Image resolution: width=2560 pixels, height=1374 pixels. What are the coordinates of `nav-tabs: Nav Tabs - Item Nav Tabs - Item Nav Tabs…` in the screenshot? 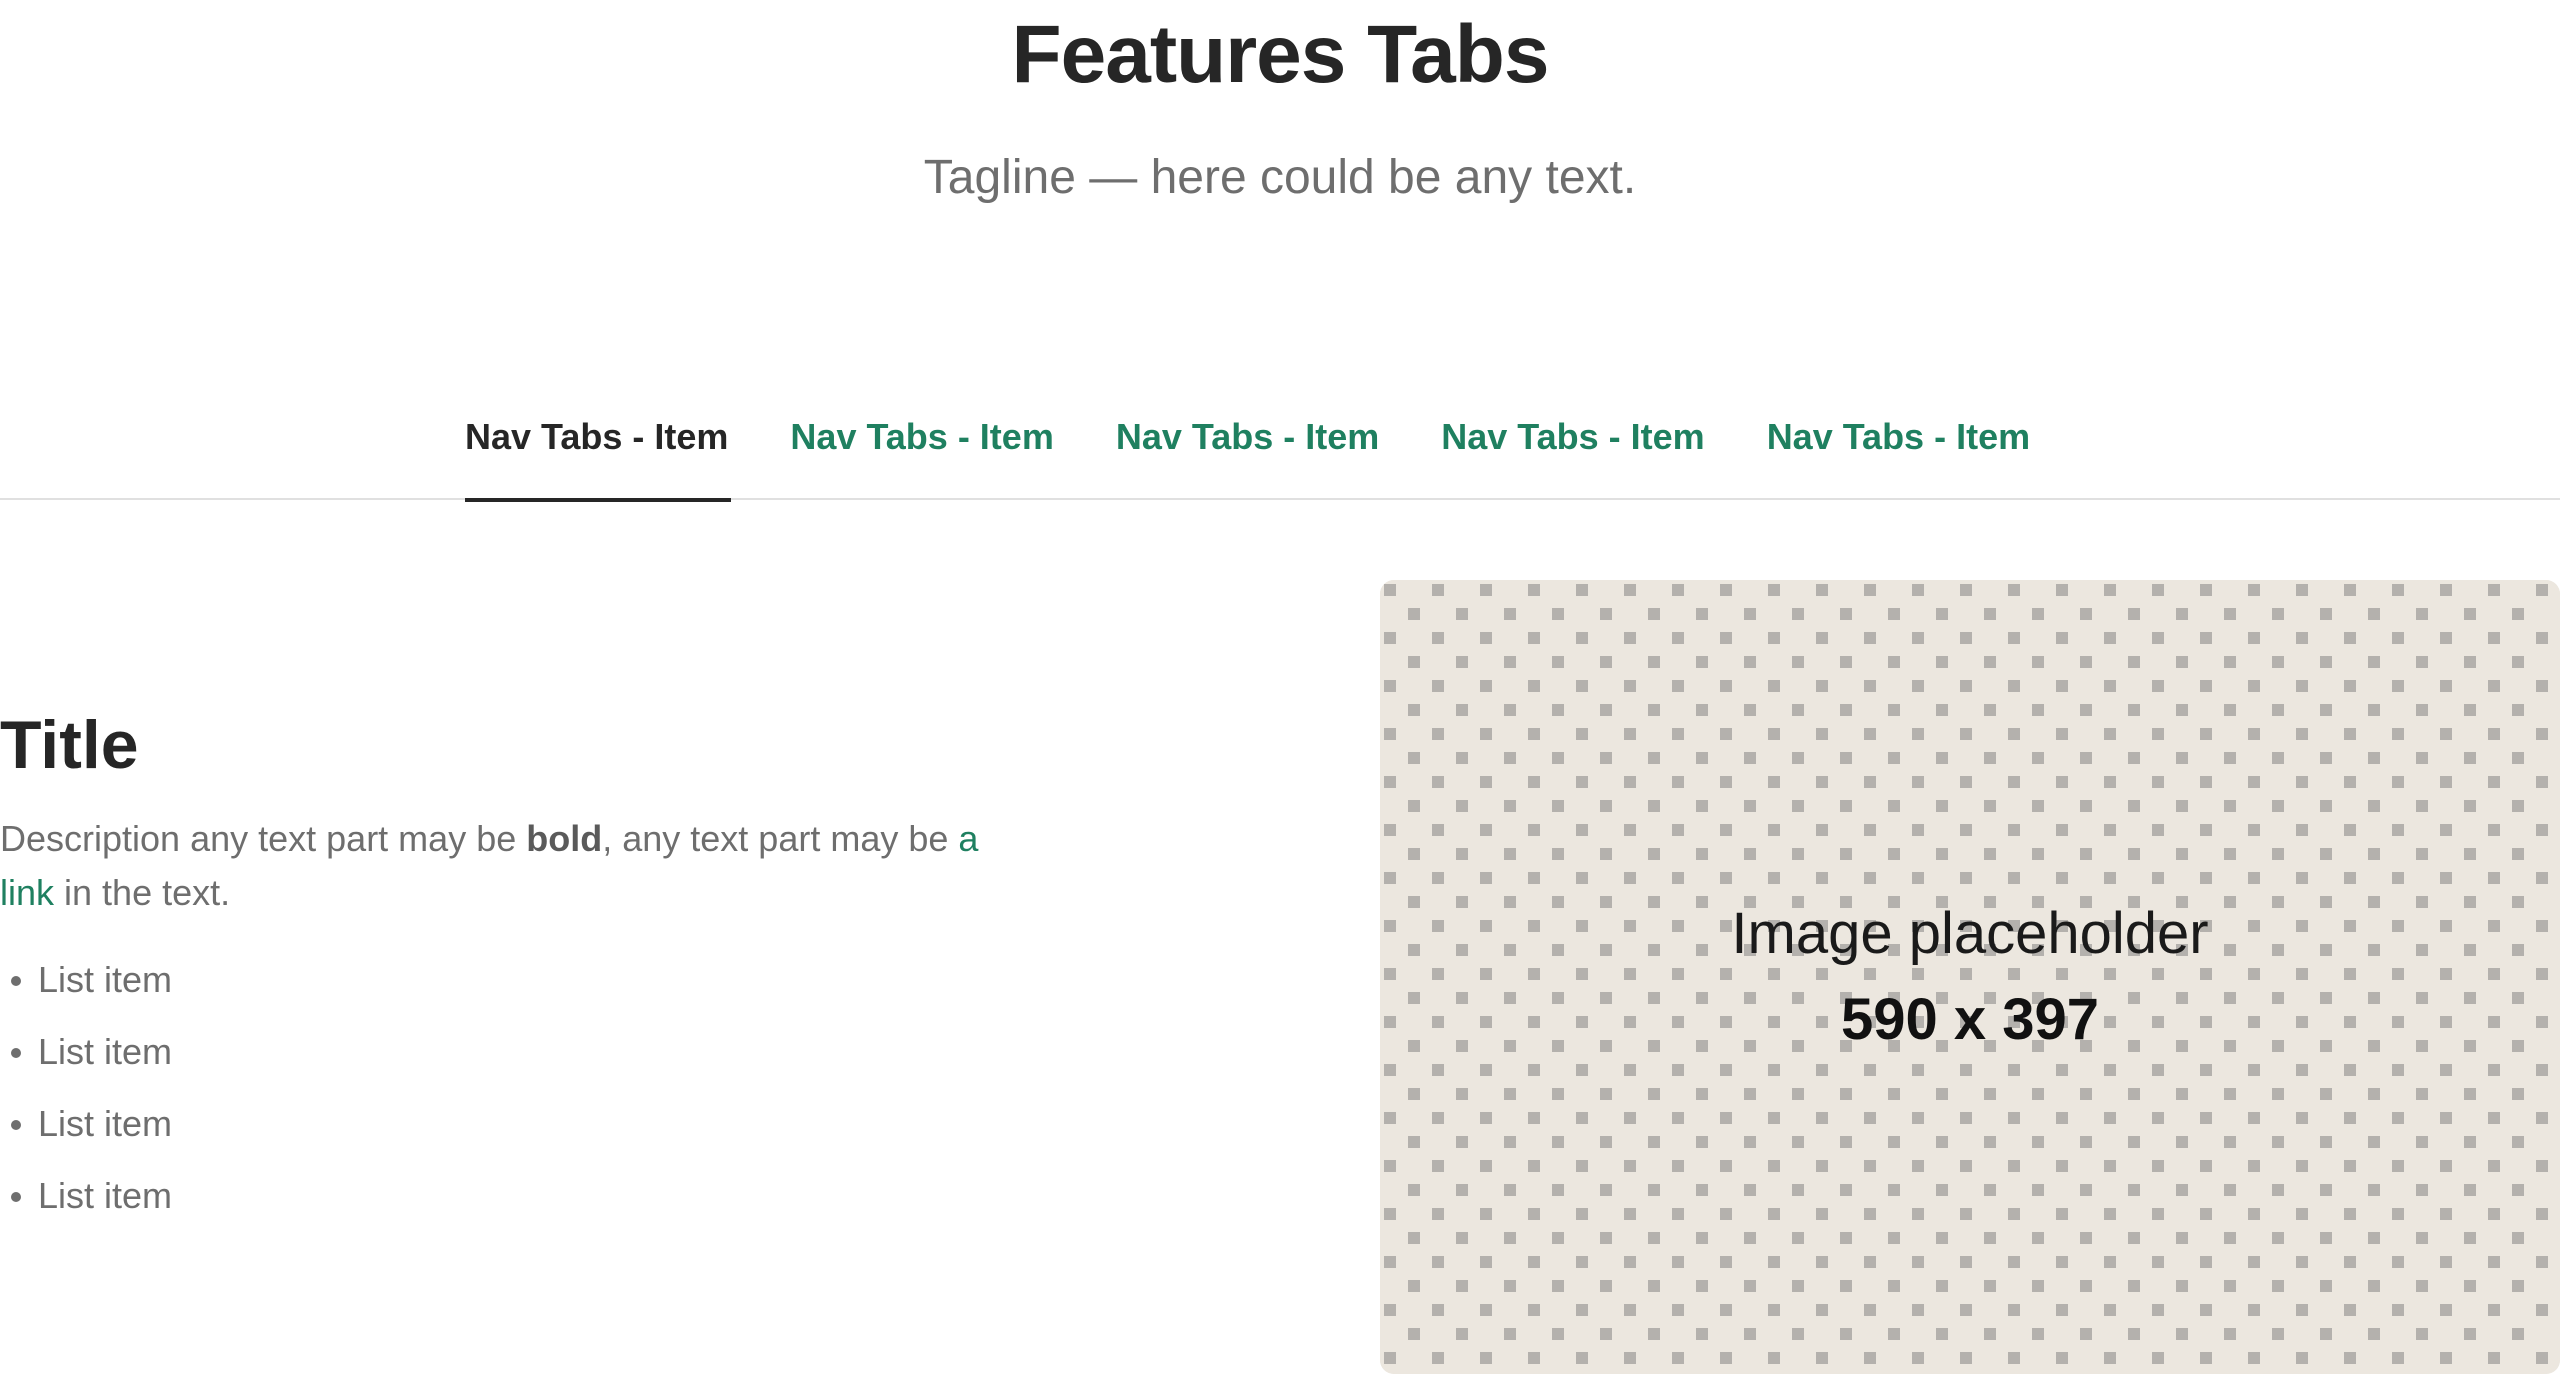 It's located at (1280, 451).